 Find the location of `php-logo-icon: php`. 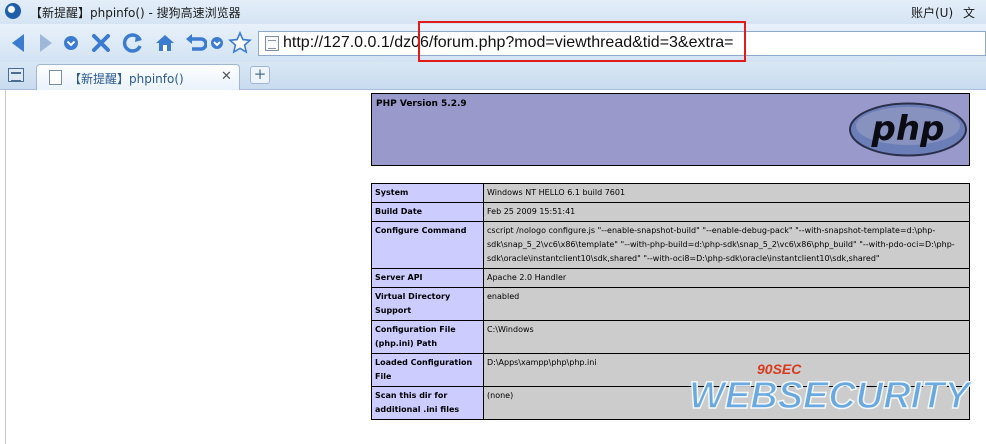

php-logo-icon: php is located at coordinates (908, 129).